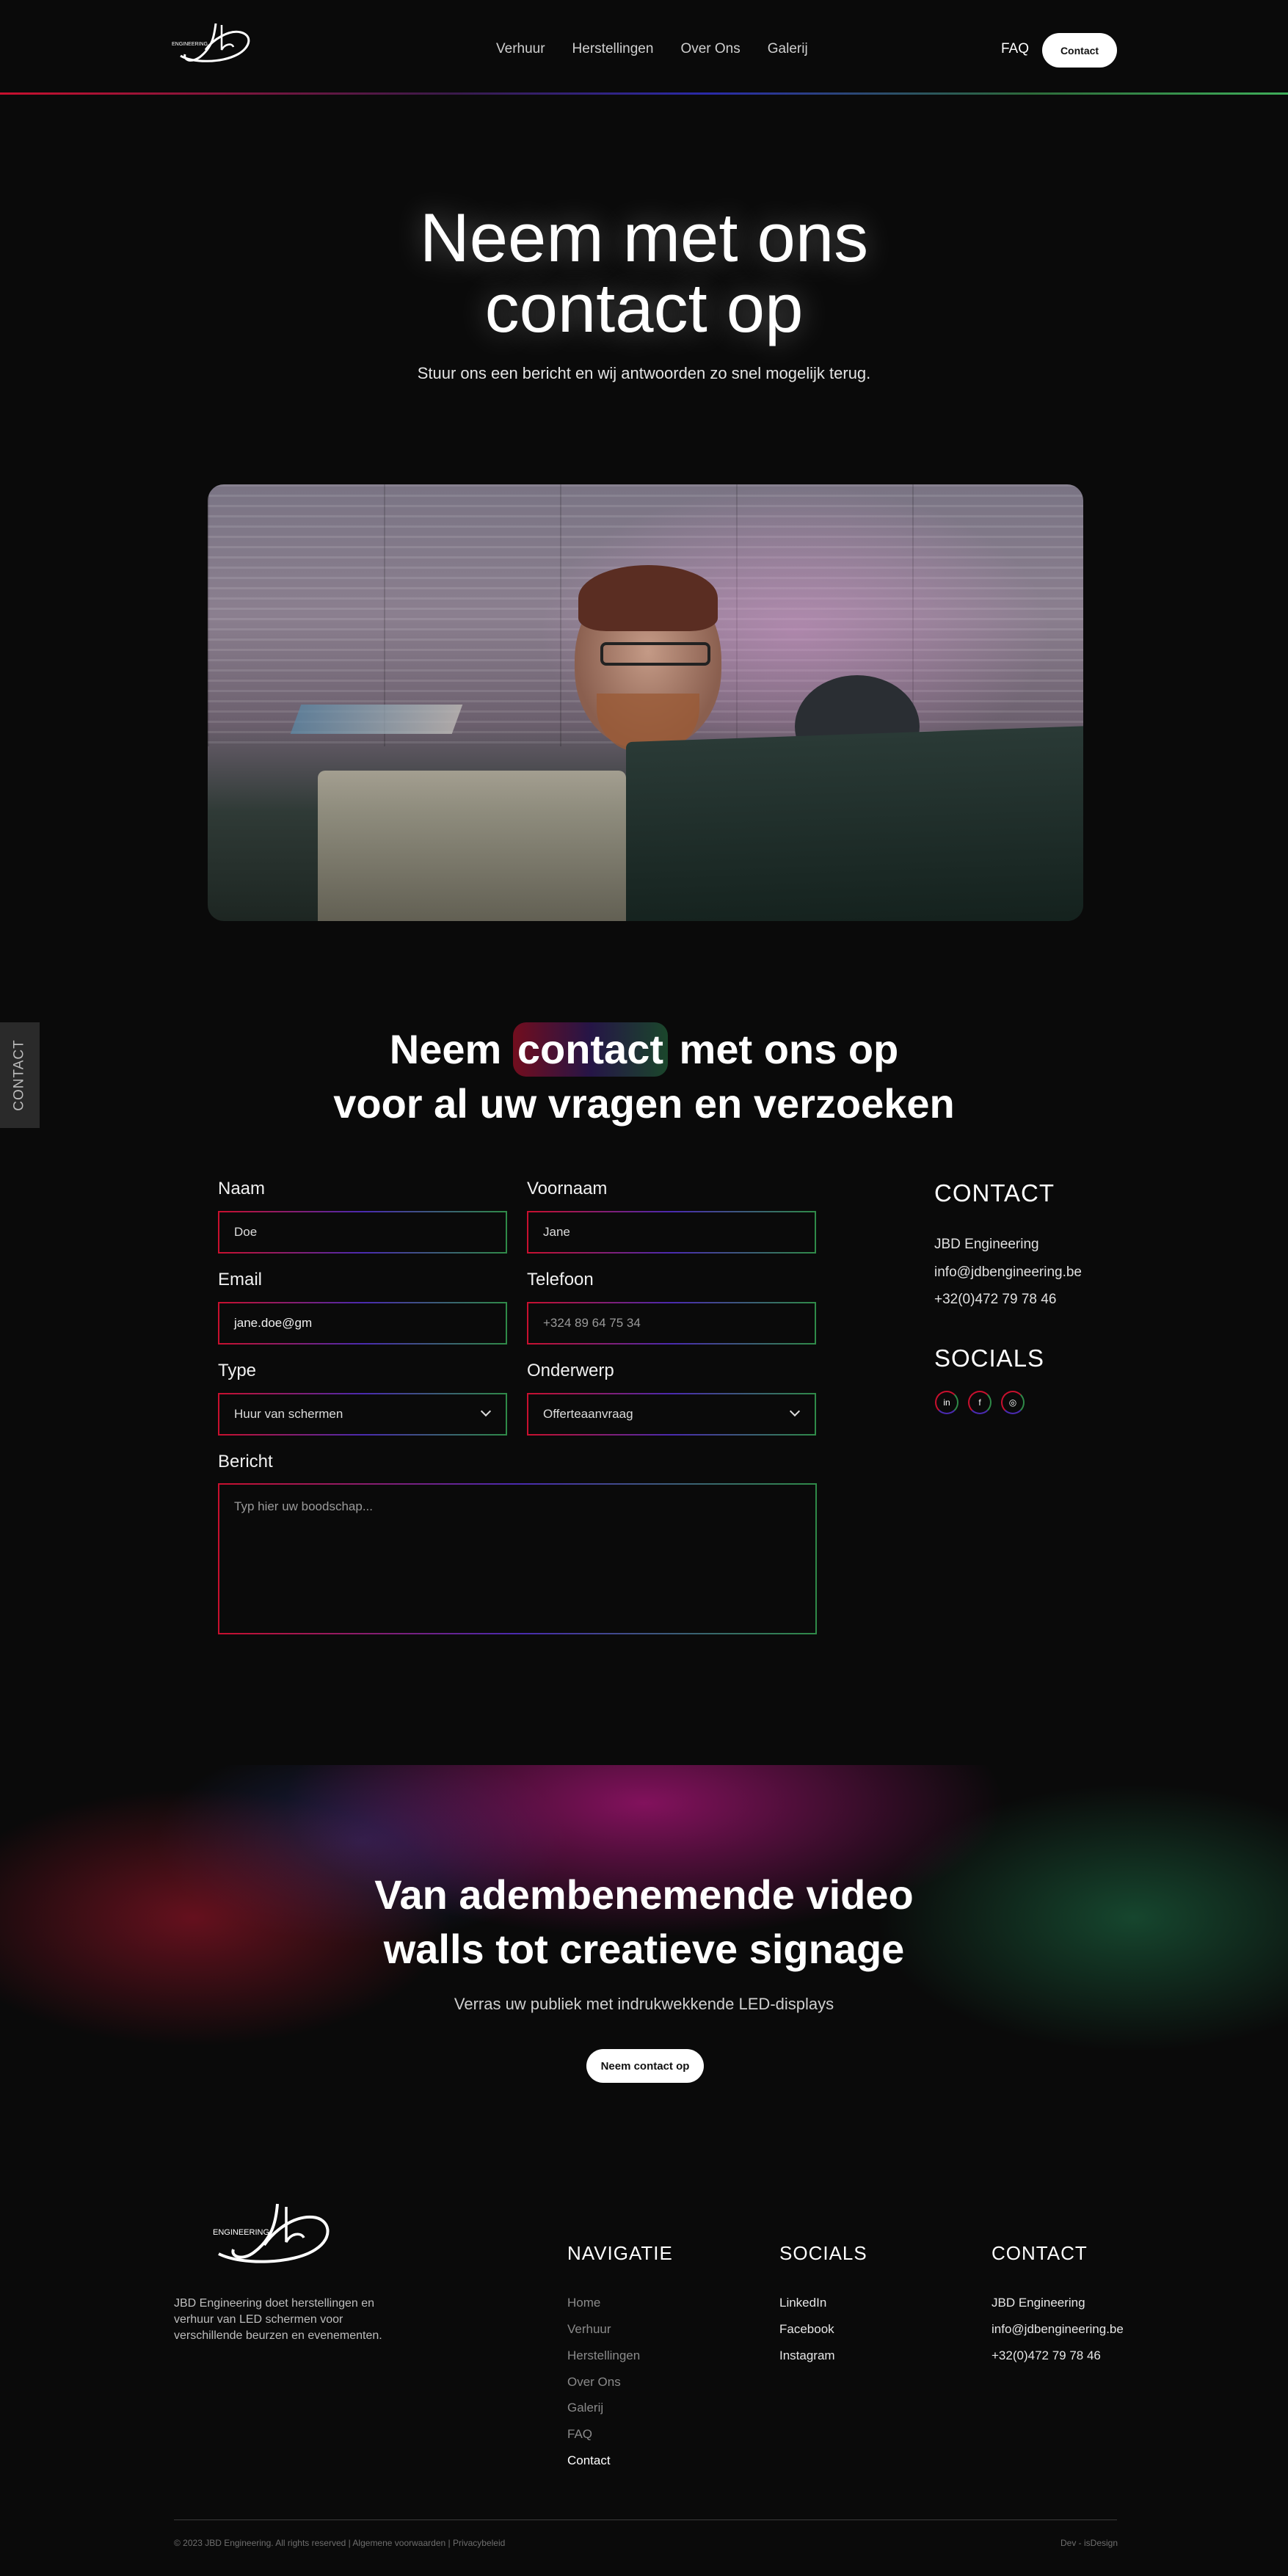 Image resolution: width=1288 pixels, height=2576 pixels. What do you see at coordinates (275, 2234) in the screenshot?
I see `footer-jbd-logo: ENGINEERING` at bounding box center [275, 2234].